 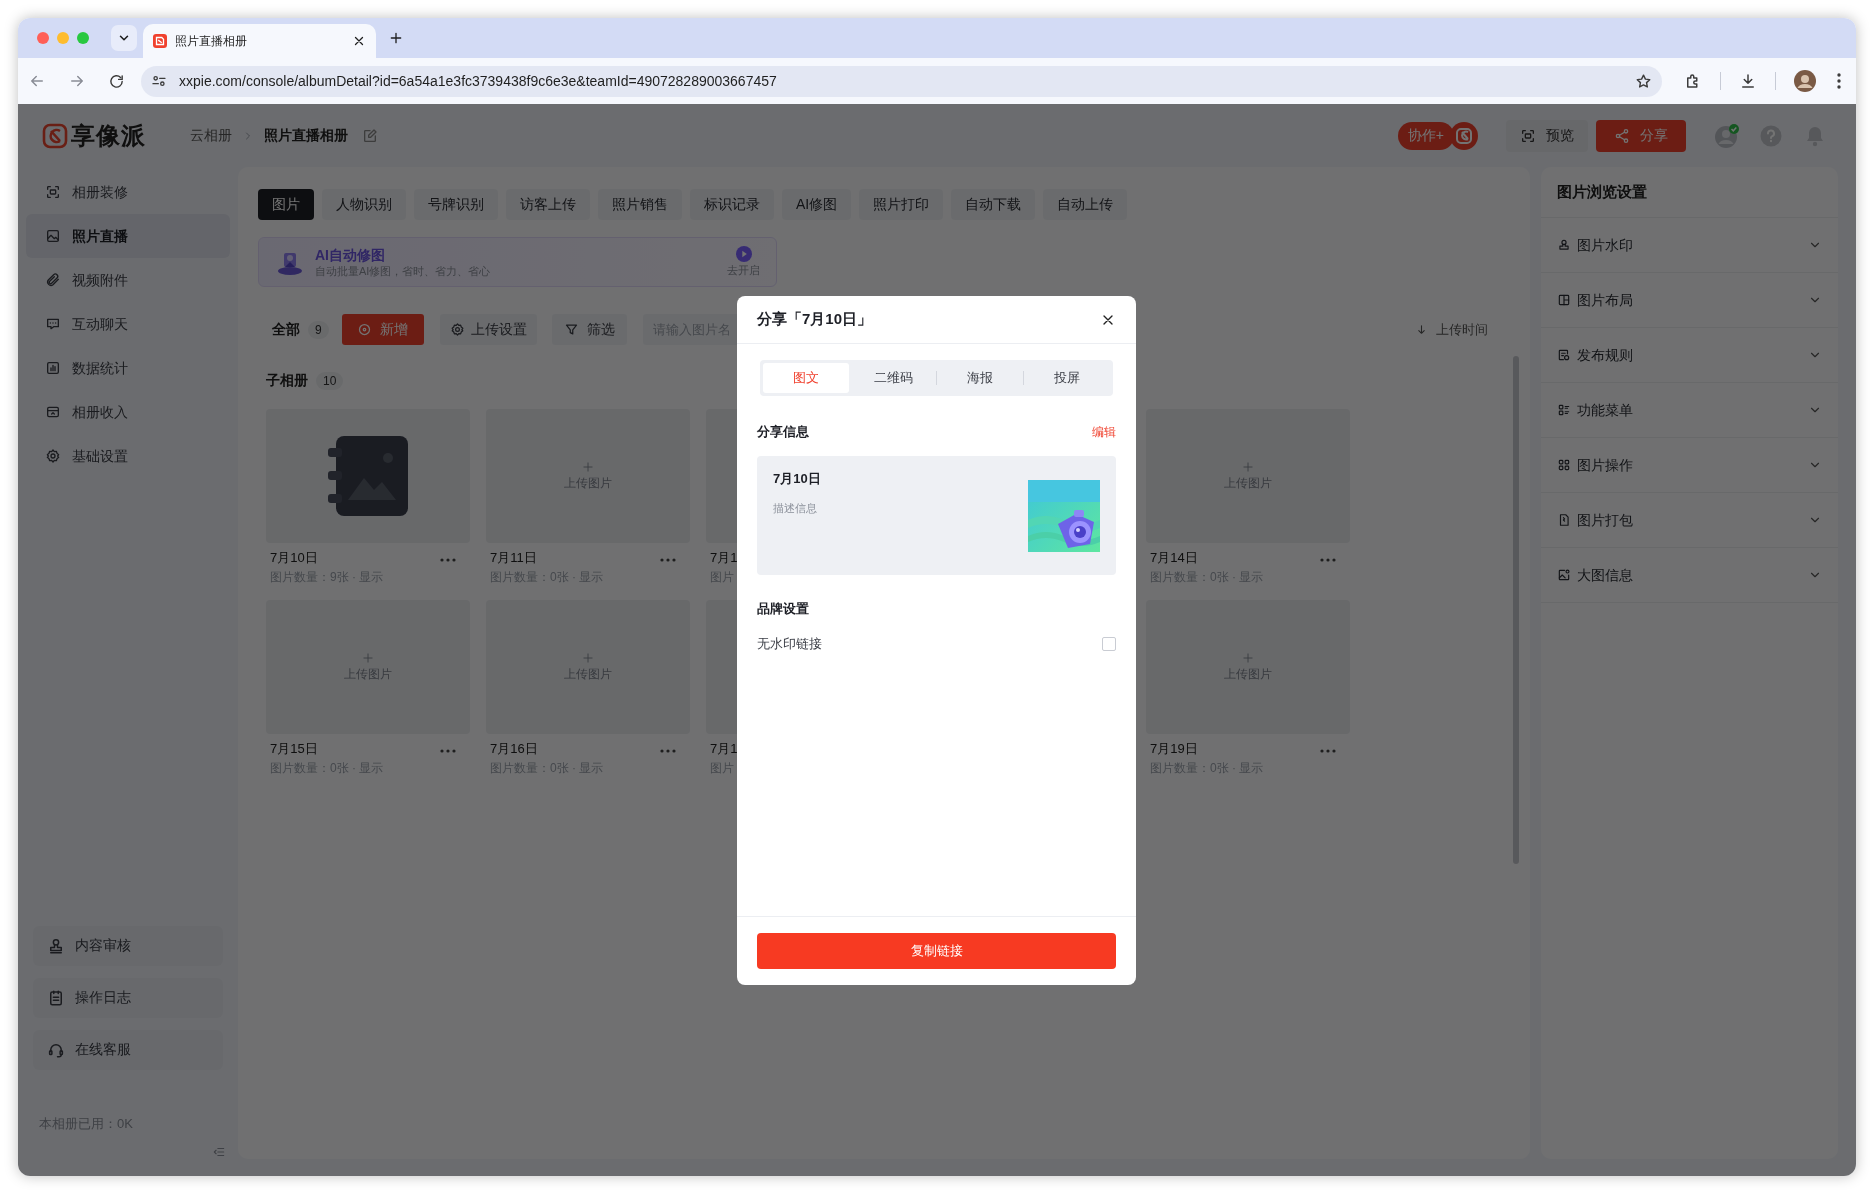 I want to click on copy-link-button: 复制链接, so click(x=936, y=951).